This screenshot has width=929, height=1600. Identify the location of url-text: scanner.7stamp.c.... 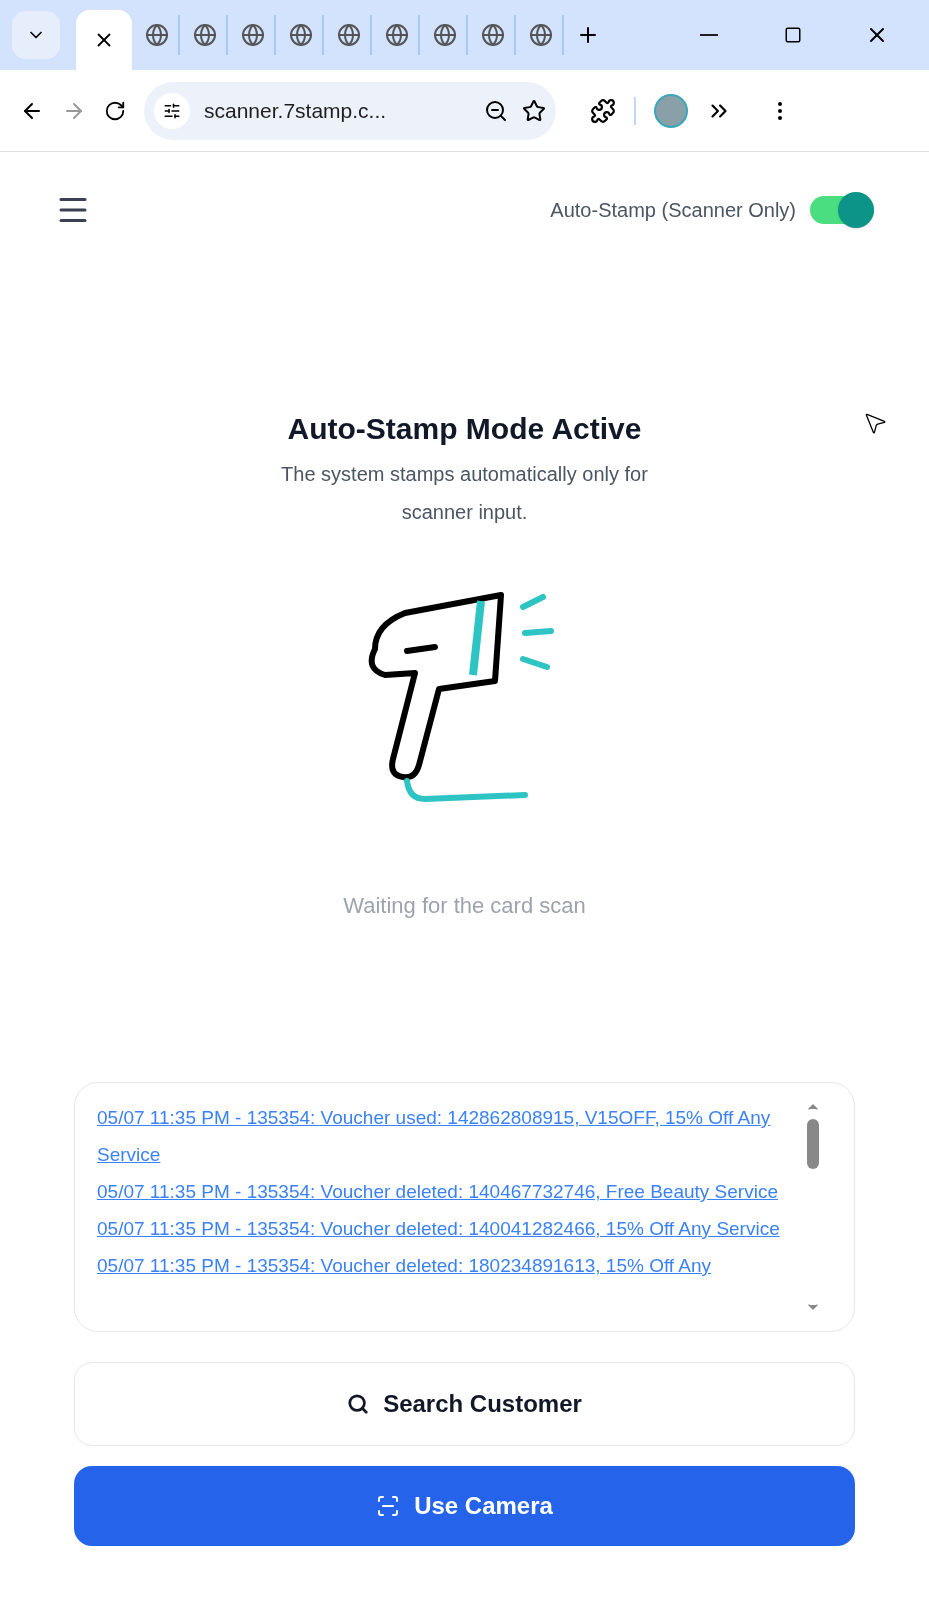
(296, 110).